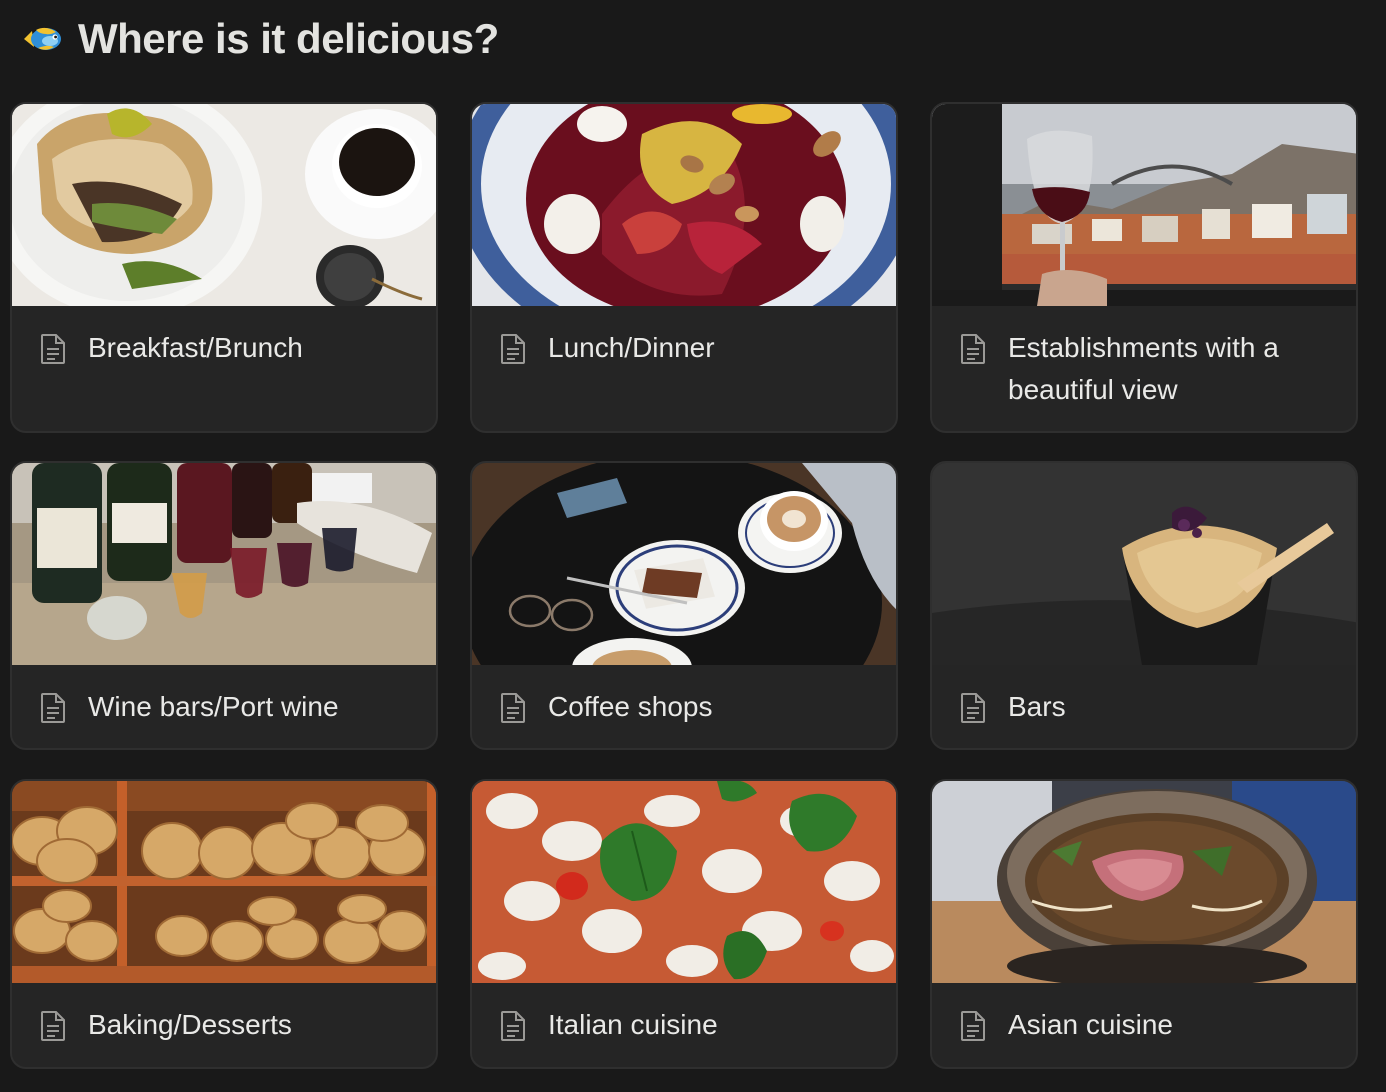 This screenshot has width=1386, height=1092. I want to click on gallery-card-italian-cuisine: Italian cuisine, so click(684, 924).